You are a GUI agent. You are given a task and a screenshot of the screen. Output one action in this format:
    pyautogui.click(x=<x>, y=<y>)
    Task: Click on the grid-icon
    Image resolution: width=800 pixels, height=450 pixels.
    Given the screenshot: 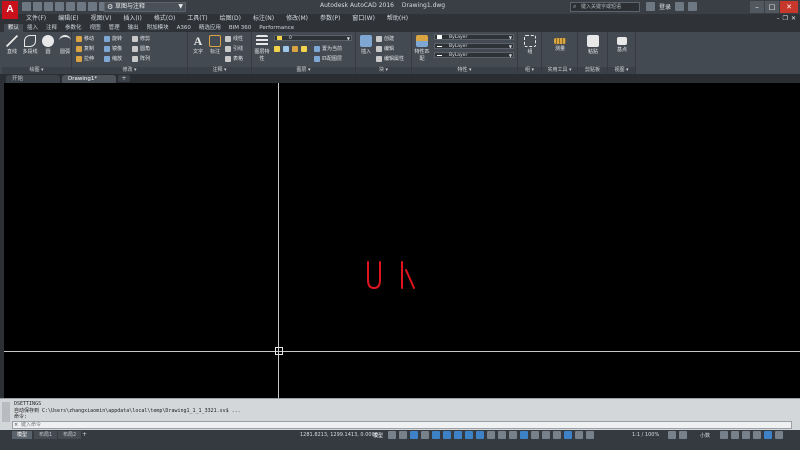 What is the action you would take?
    pyautogui.click(x=392, y=435)
    